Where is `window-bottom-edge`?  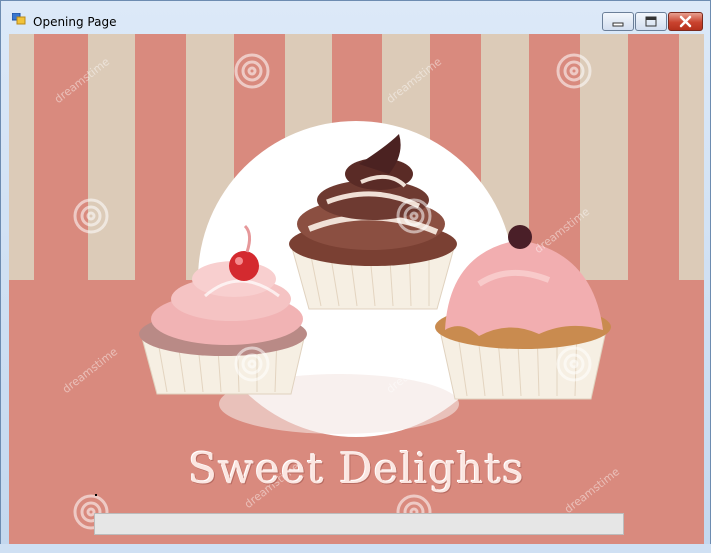
window-bottom-edge is located at coordinates (355, 548).